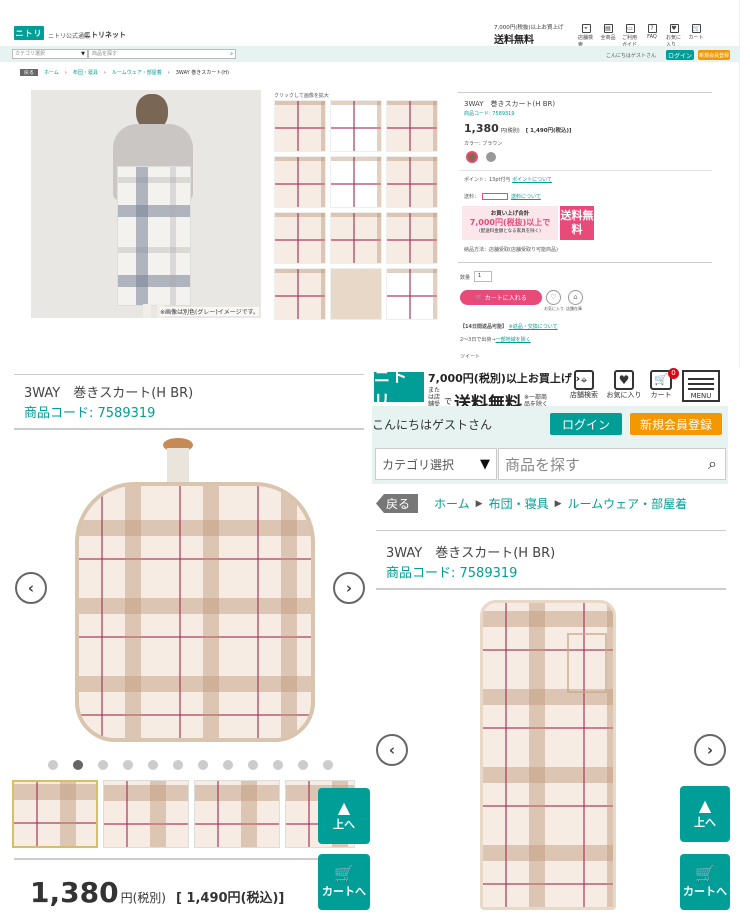 This screenshot has height=920, width=750. What do you see at coordinates (630, 36) in the screenshot?
I see `guide-icon: ▭ ご利用ガイド` at bounding box center [630, 36].